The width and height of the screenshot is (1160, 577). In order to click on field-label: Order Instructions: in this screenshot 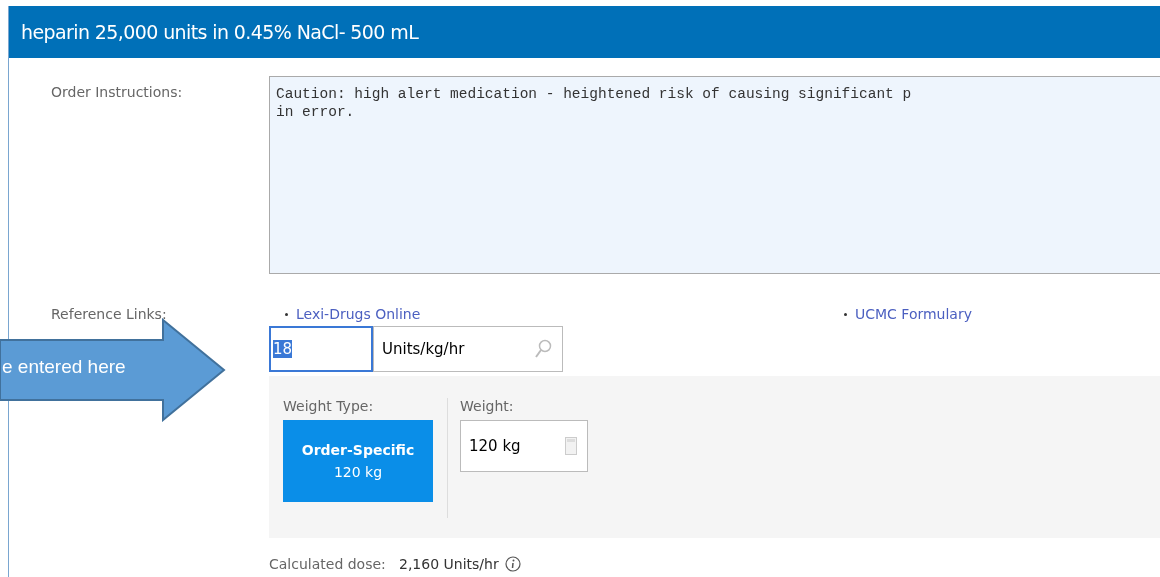, I will do `click(117, 91)`.